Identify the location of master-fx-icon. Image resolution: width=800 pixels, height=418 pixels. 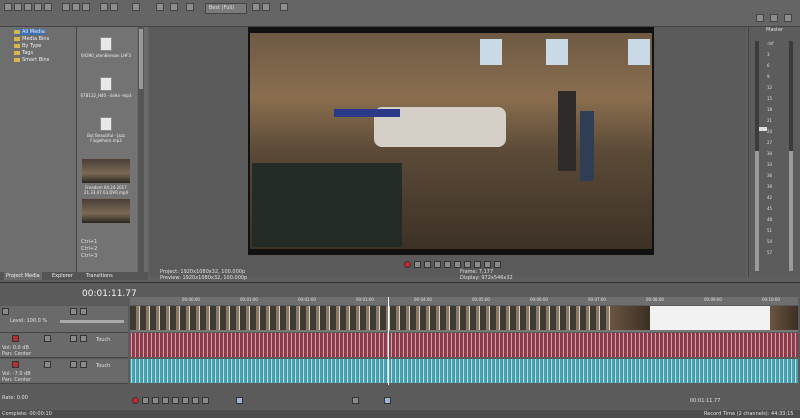
(774, 18).